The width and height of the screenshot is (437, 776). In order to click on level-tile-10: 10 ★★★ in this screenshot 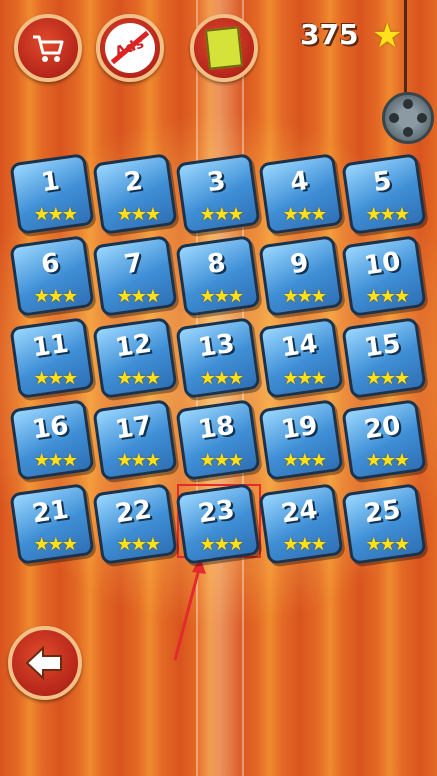, I will do `click(384, 276)`.